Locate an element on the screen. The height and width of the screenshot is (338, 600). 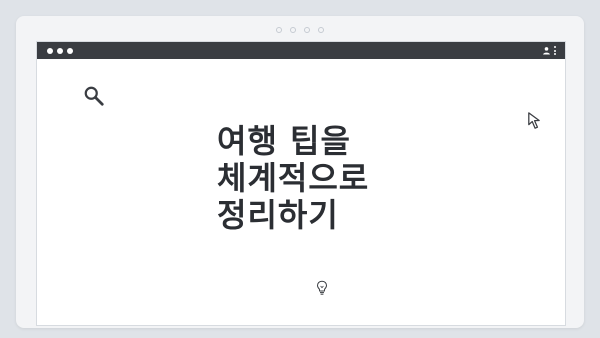
window-titlebar is located at coordinates (301, 50).